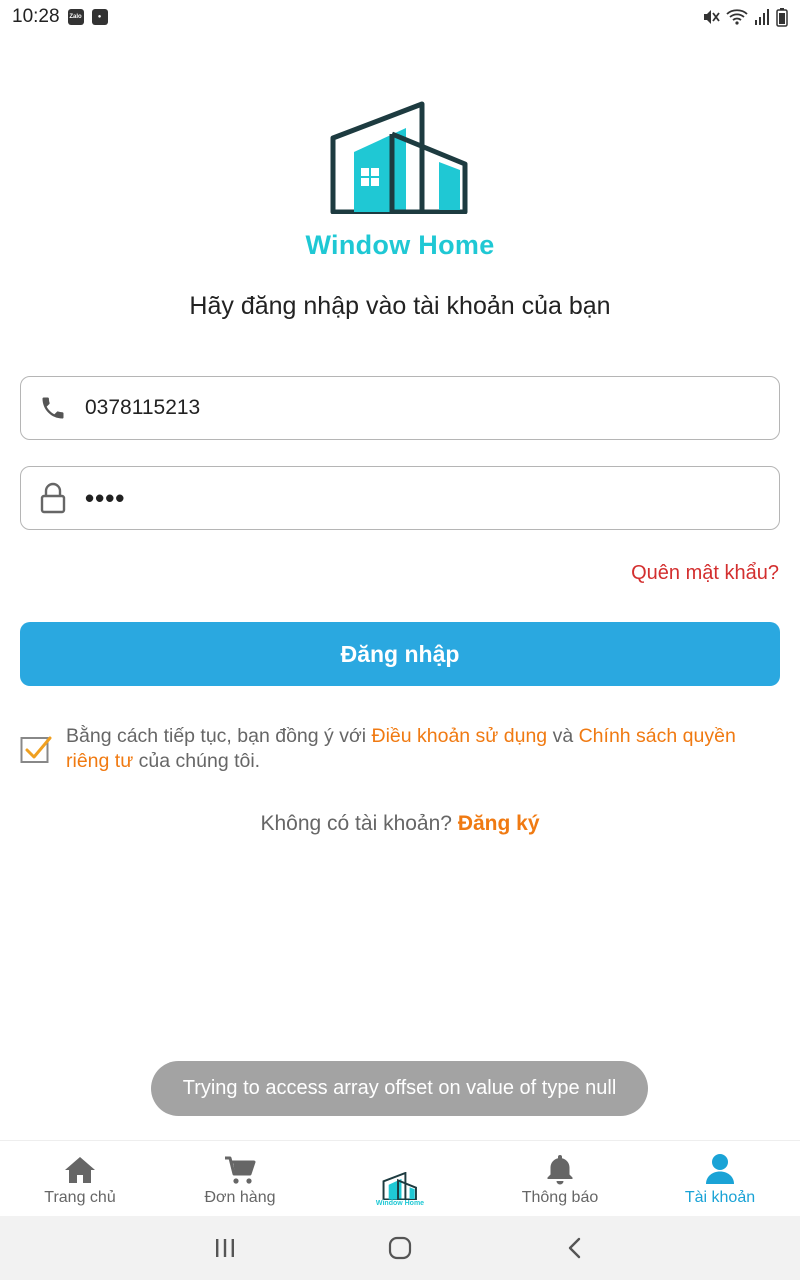 This screenshot has width=800, height=1280. What do you see at coordinates (53, 498) in the screenshot?
I see `lock-icon` at bounding box center [53, 498].